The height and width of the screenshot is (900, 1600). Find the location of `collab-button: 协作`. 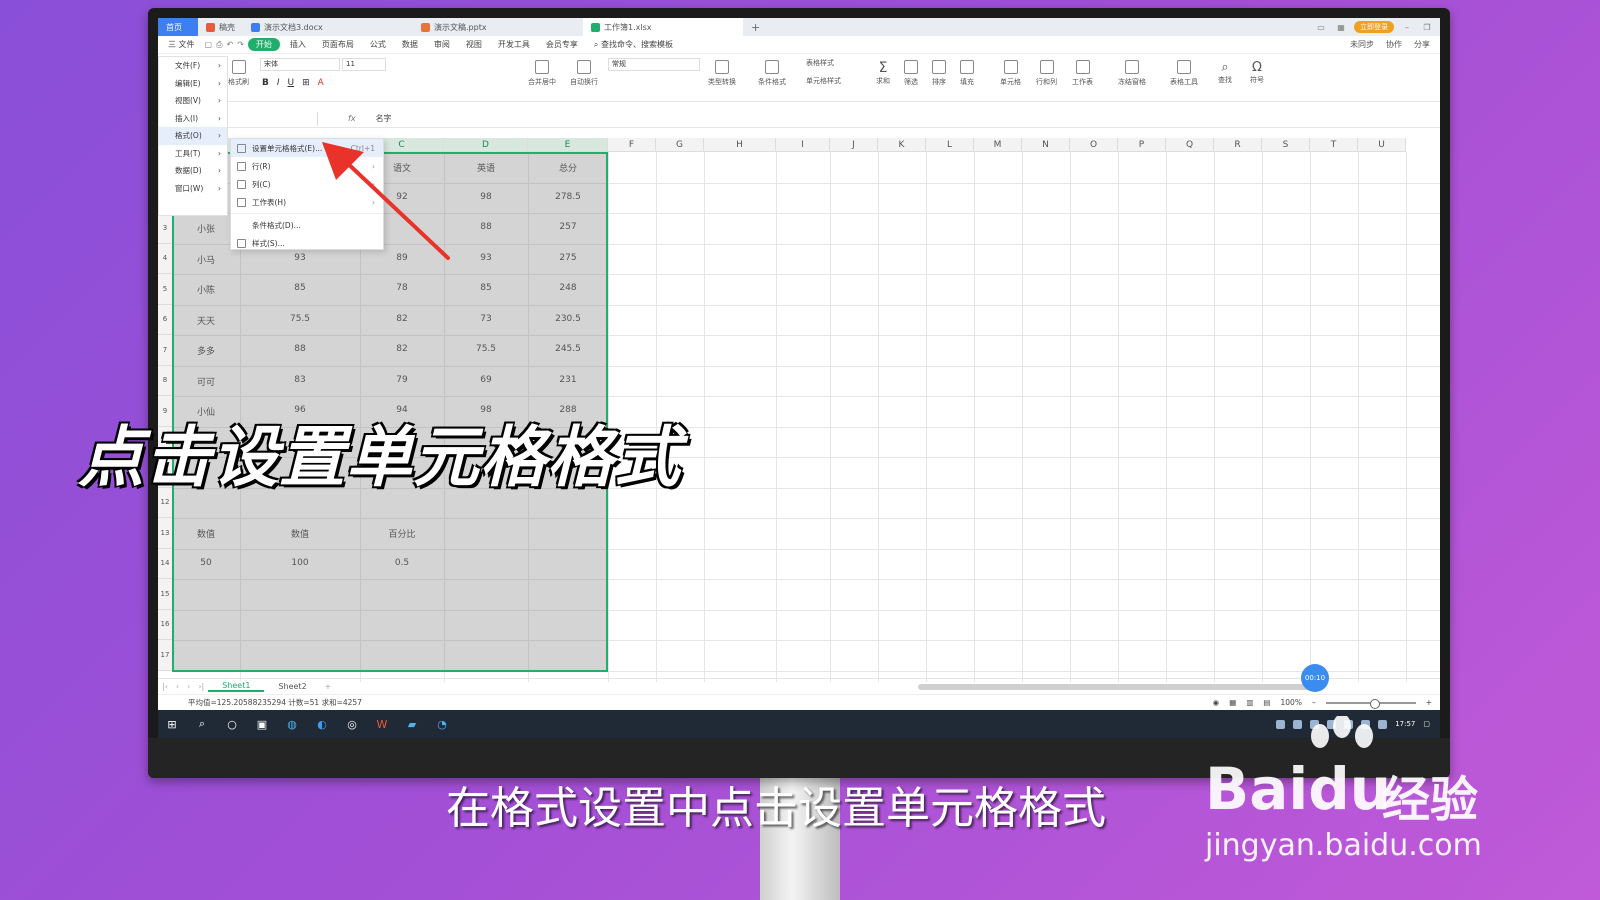

collab-button: 协作 is located at coordinates (1394, 44).